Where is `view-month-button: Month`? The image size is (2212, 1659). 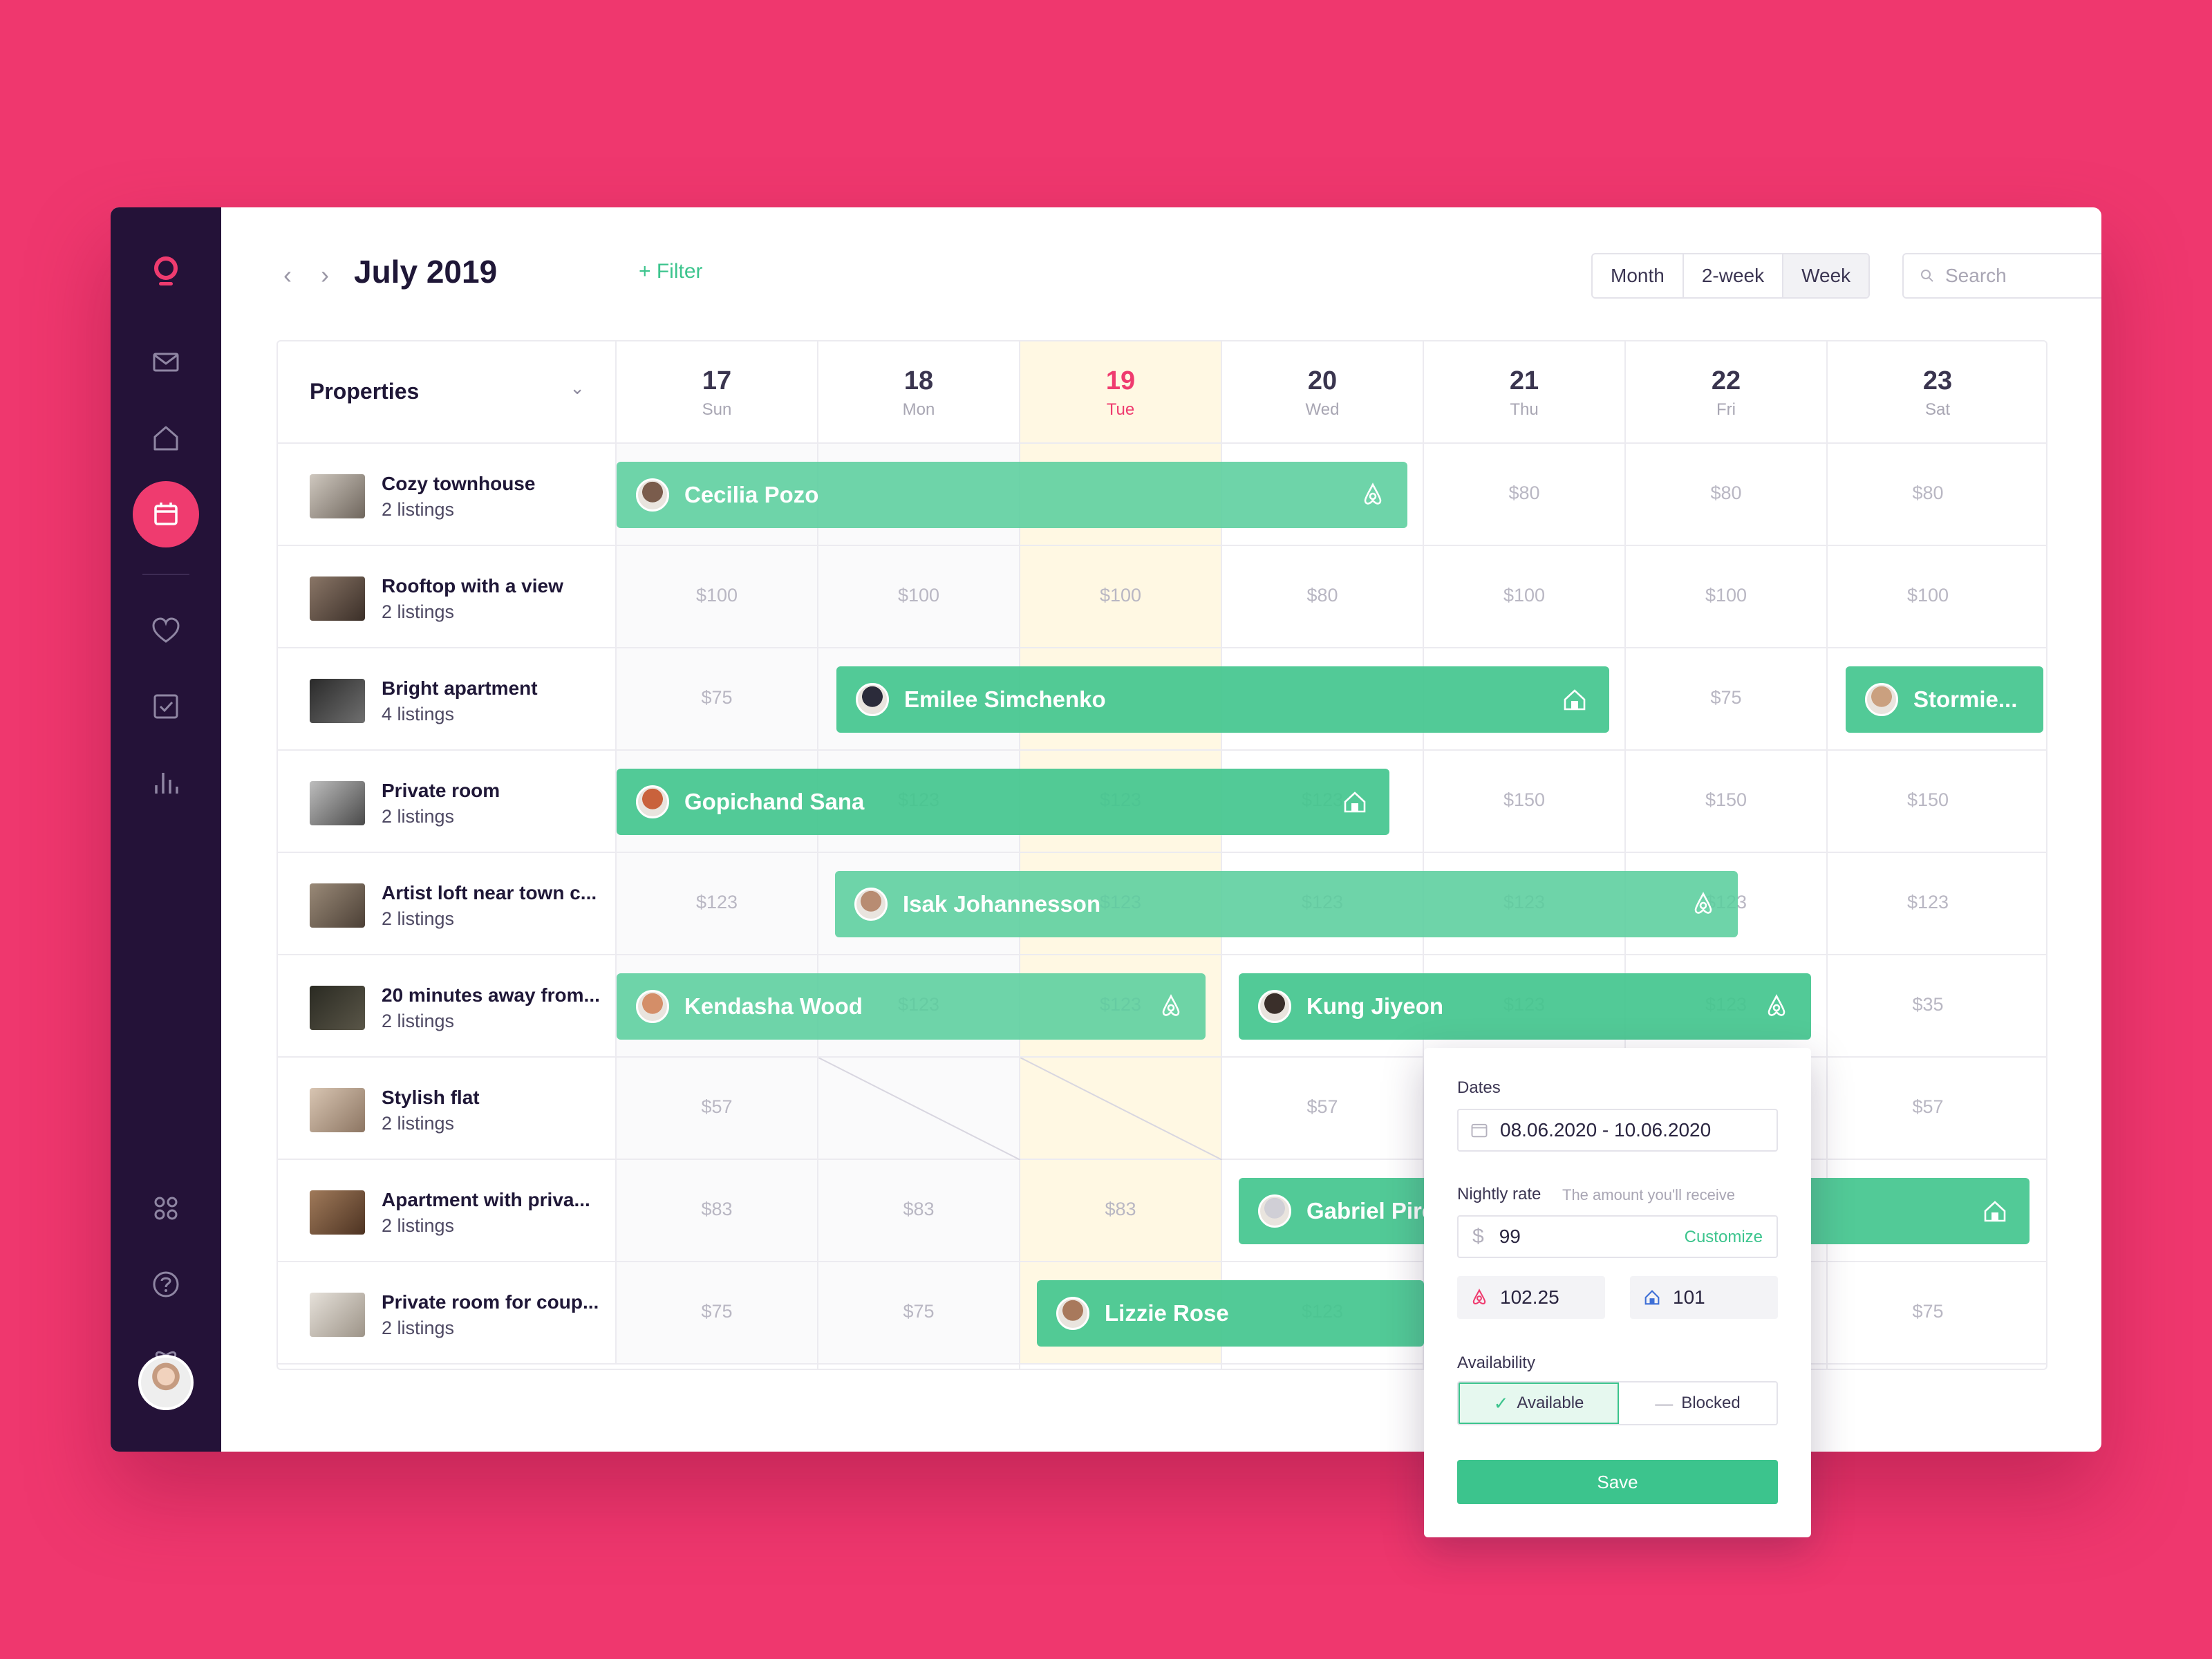
view-month-button: Month is located at coordinates (1638, 275).